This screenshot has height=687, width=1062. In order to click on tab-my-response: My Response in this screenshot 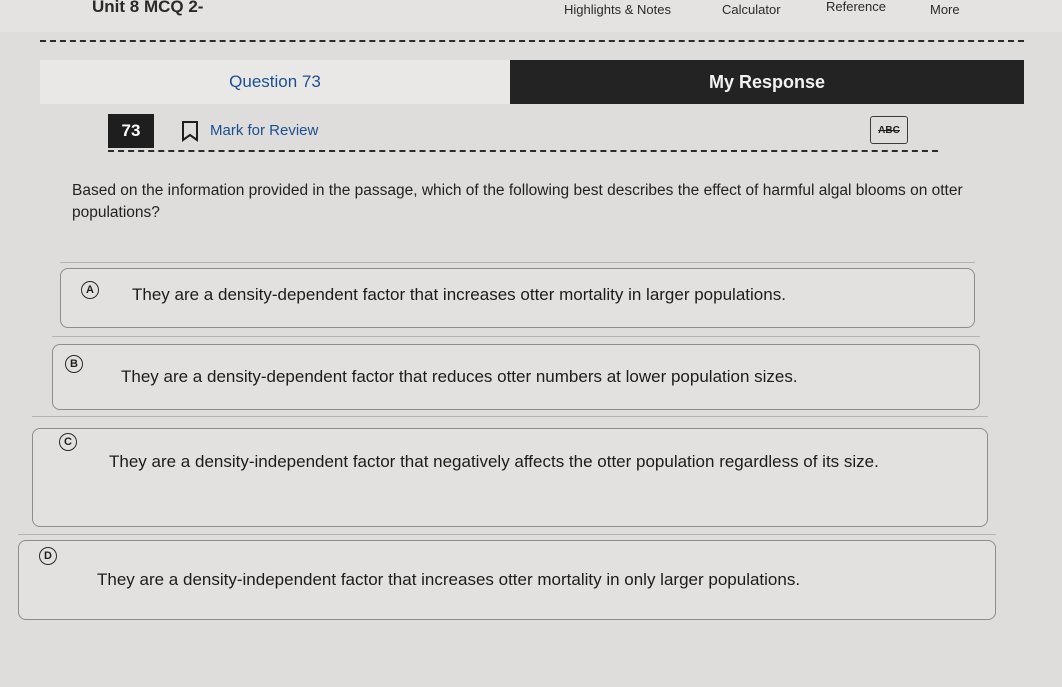, I will do `click(767, 82)`.